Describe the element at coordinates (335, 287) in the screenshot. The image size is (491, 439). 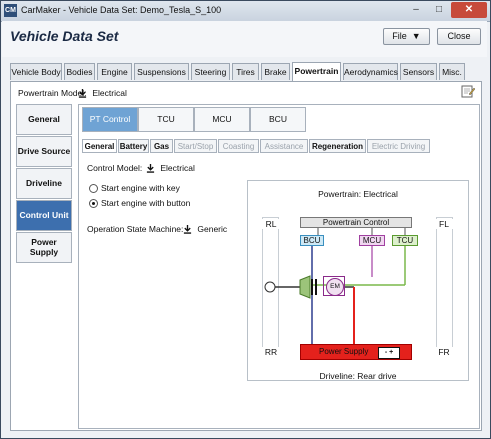
I see `electric-motor: EM` at that location.